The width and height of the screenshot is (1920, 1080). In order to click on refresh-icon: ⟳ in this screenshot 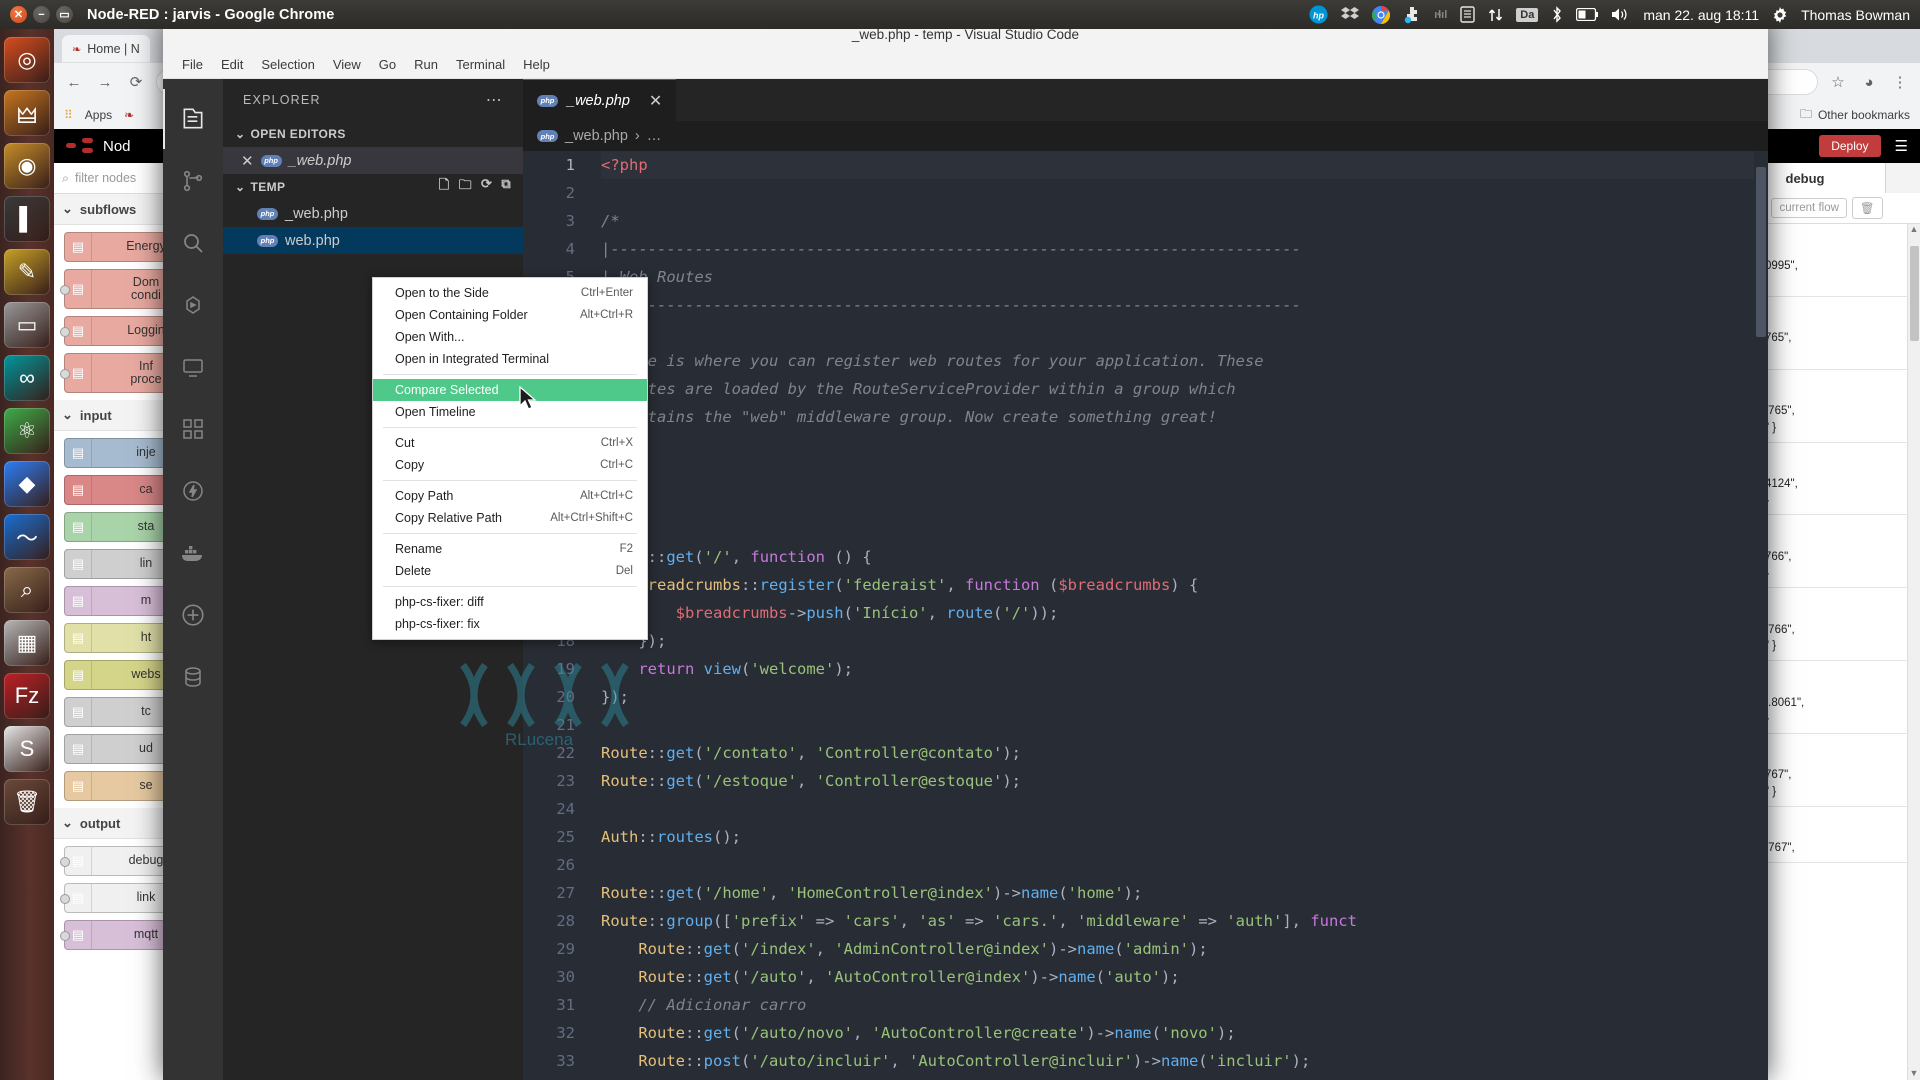, I will do `click(486, 187)`.